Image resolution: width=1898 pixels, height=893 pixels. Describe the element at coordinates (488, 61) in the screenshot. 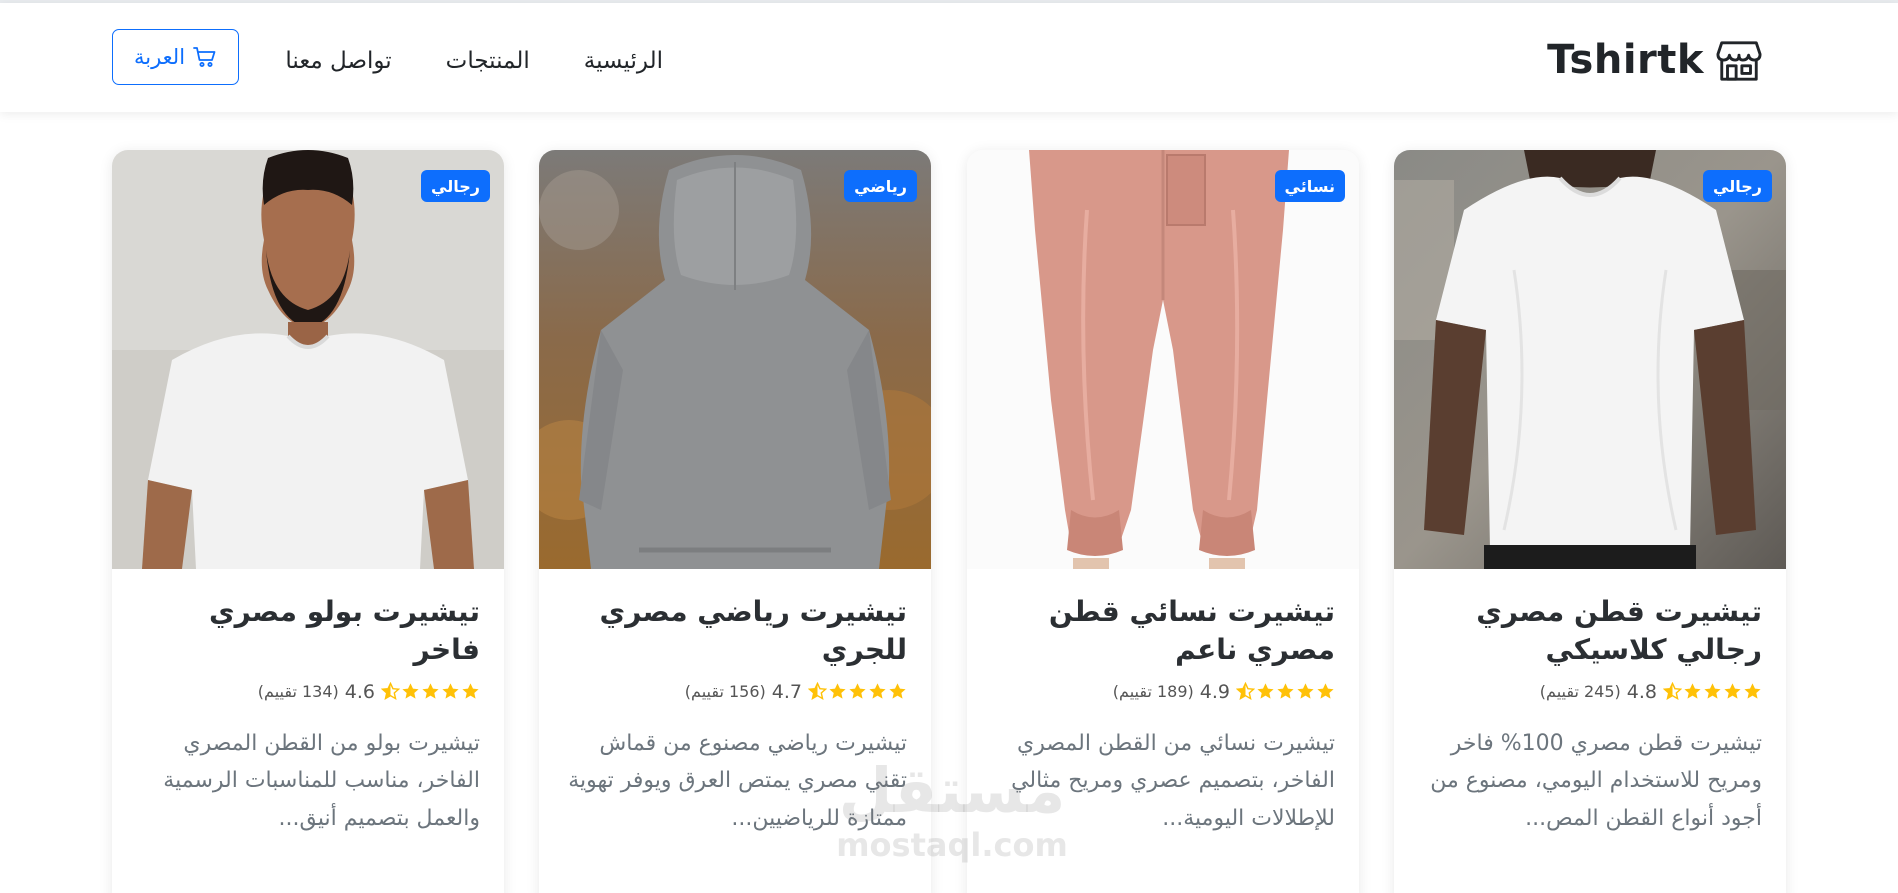

I see `nav-link-products: المنتجات` at that location.